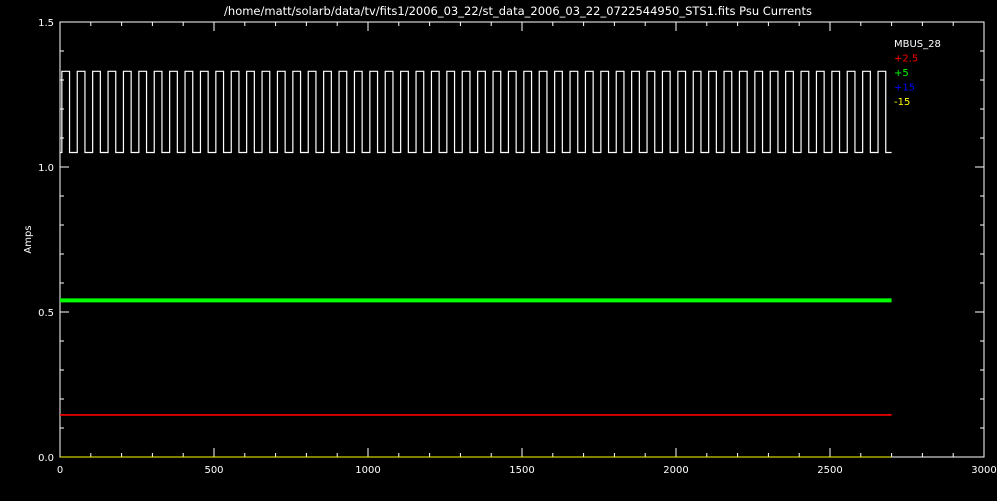  Describe the element at coordinates (46, 168) in the screenshot. I see `y-tick-label: 1.0` at that location.